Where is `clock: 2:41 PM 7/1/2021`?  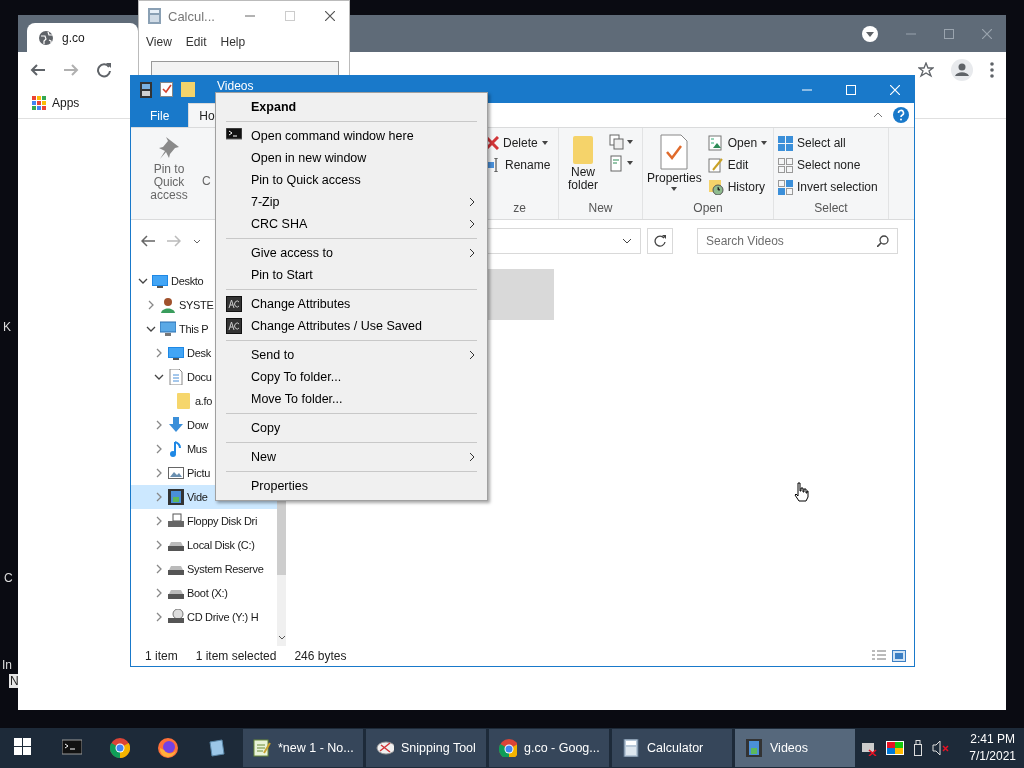 clock: 2:41 PM 7/1/2021 is located at coordinates (992, 748).